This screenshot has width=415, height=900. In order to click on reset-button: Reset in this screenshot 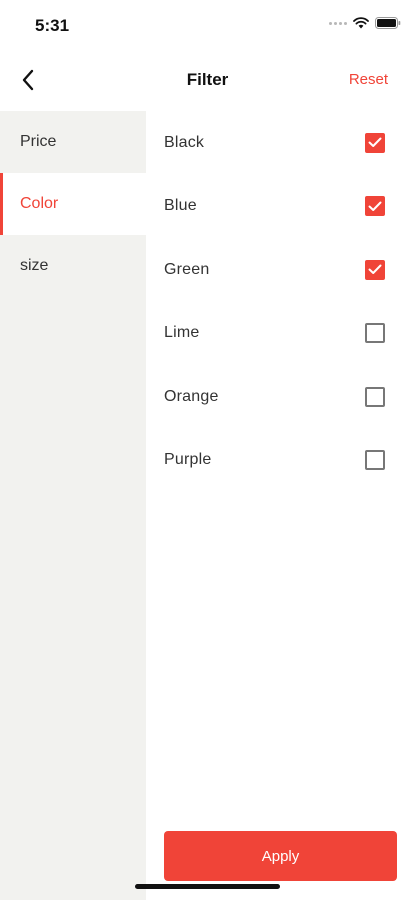, I will do `click(368, 79)`.